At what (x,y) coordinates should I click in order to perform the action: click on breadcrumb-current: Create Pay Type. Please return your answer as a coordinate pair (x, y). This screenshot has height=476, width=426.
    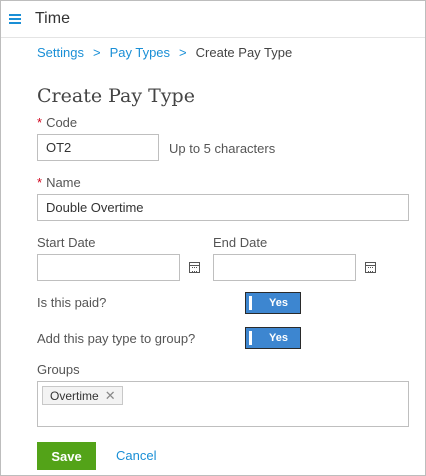
    Looking at the image, I should click on (244, 52).